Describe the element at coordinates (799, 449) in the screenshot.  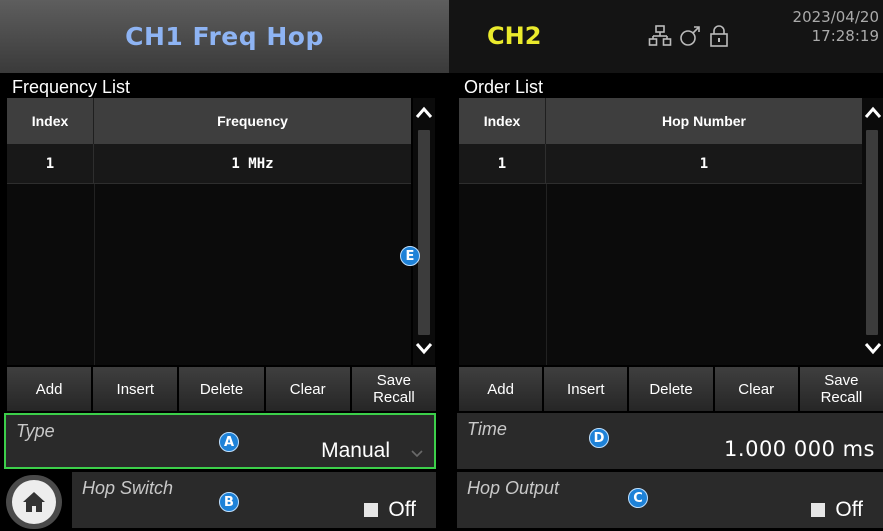
I see `time-value: 1.000 000 ms` at that location.